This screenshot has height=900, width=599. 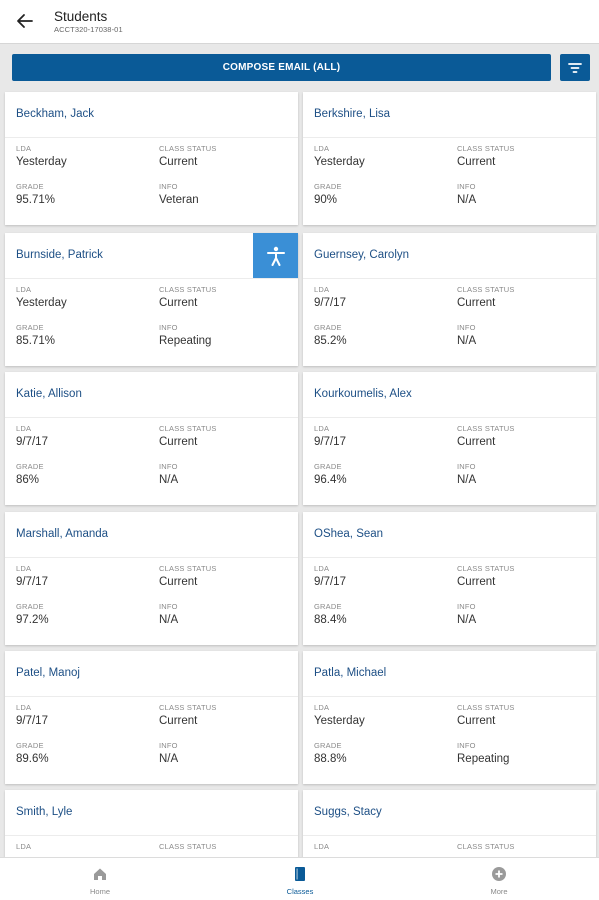 What do you see at coordinates (81, 16) in the screenshot?
I see `page-title: Students` at bounding box center [81, 16].